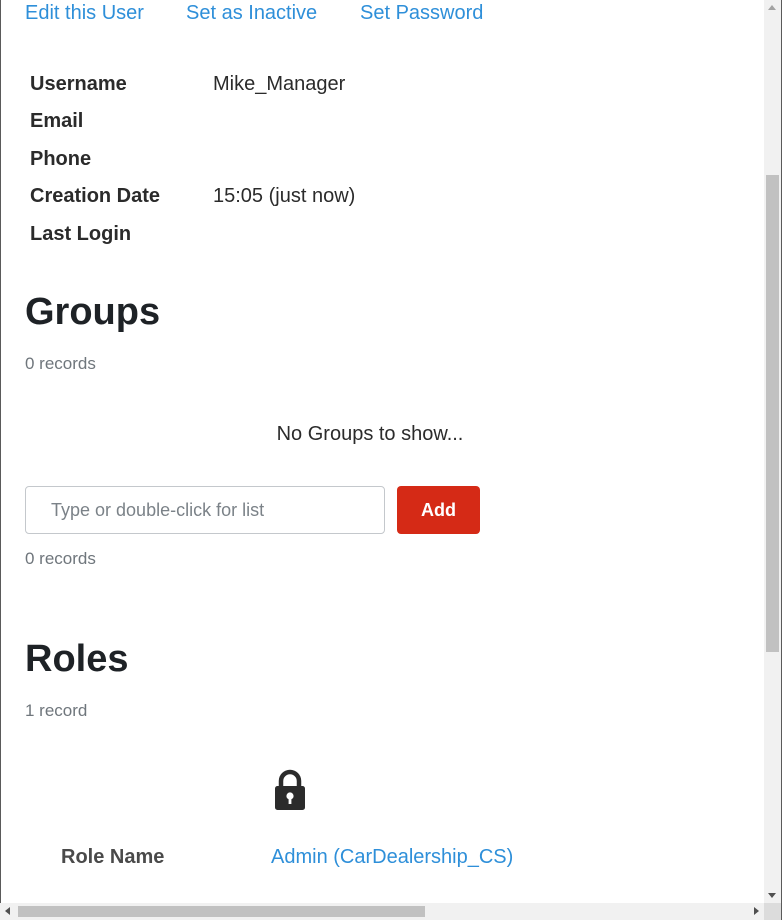 The height and width of the screenshot is (921, 782). Describe the element at coordinates (438, 510) in the screenshot. I see `add-group-button: Add` at that location.